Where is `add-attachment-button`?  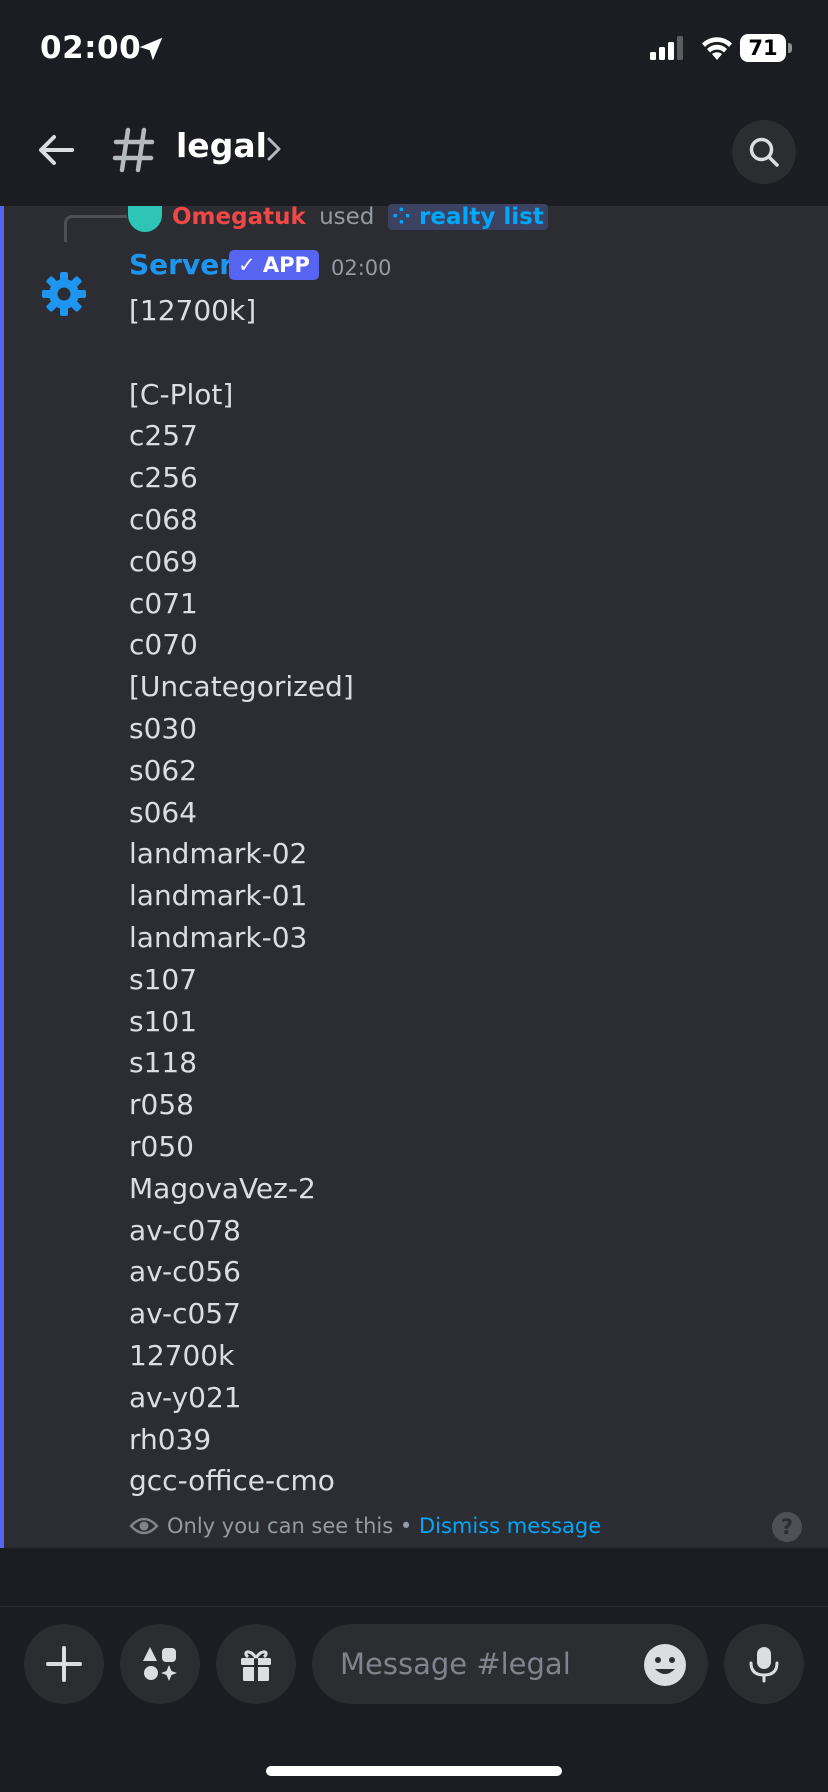
add-attachment-button is located at coordinates (64, 1664).